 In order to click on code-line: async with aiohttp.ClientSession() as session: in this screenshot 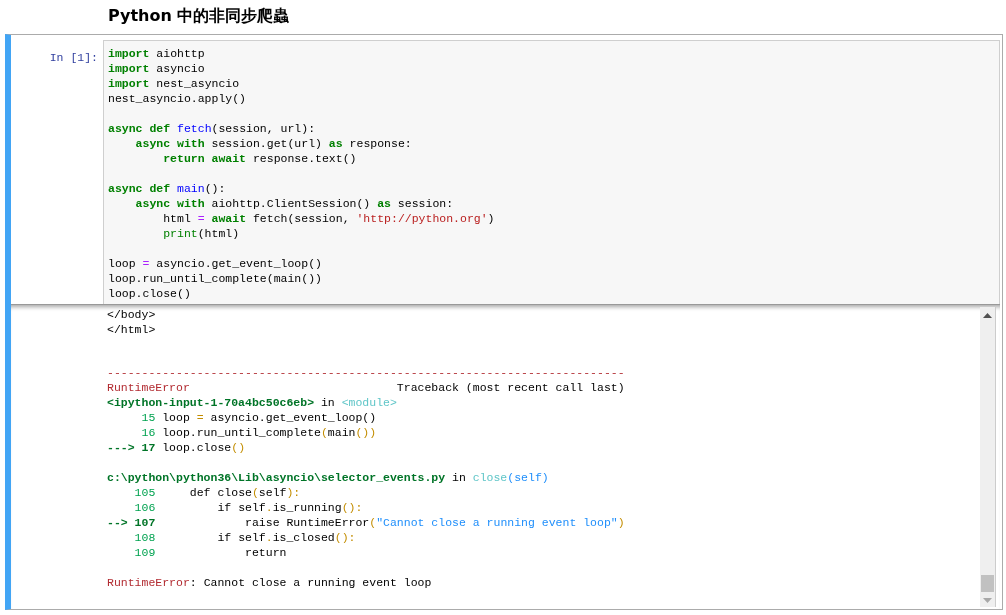, I will do `click(294, 203)`.